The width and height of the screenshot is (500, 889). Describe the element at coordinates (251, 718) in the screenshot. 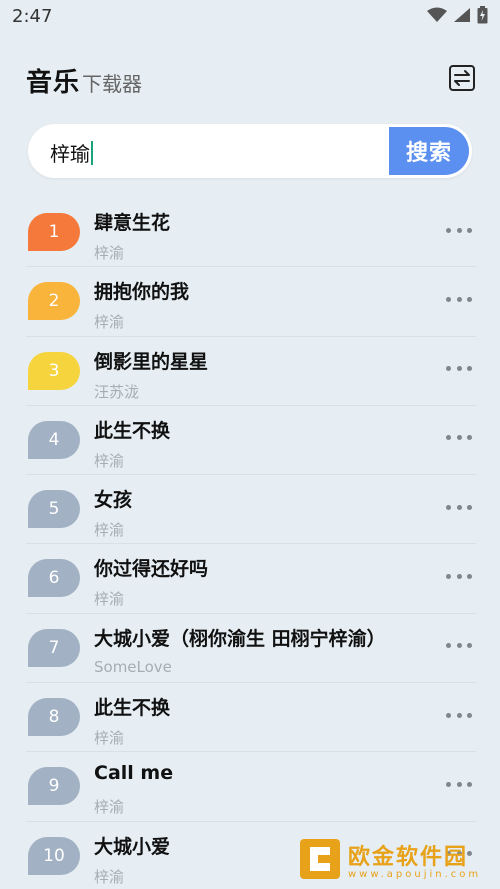

I see `song-list-item: 8 此生不换梓渝` at that location.